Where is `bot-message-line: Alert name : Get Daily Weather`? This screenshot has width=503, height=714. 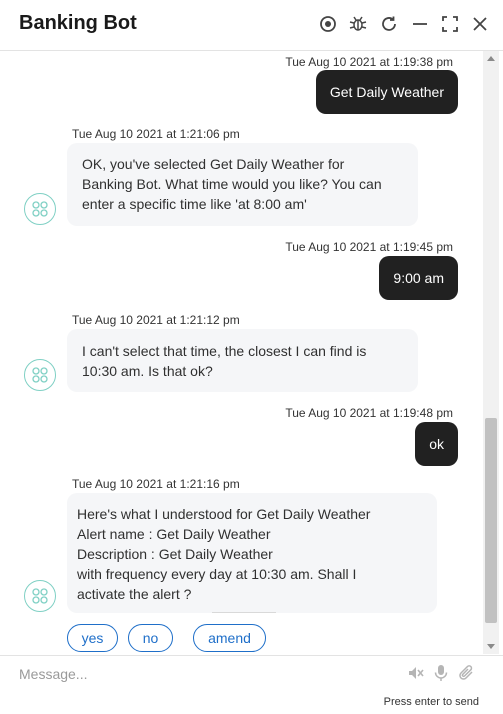
bot-message-line: Alert name : Get Daily Weather is located at coordinates (174, 534).